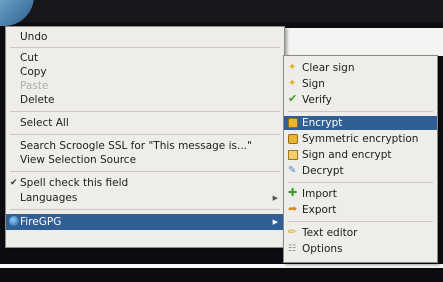 This screenshot has width=443, height=282. I want to click on menu-item-spell-check: ✔ Spell check this field, so click(145, 183).